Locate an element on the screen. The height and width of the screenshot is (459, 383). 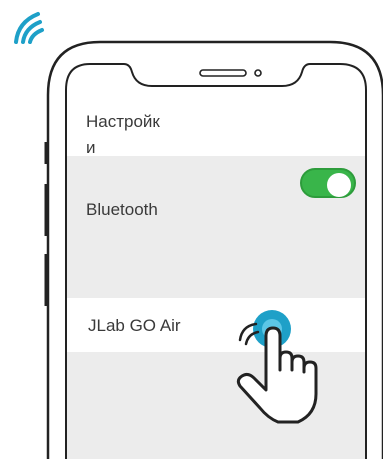
settings-title-line2: и is located at coordinates (91, 147).